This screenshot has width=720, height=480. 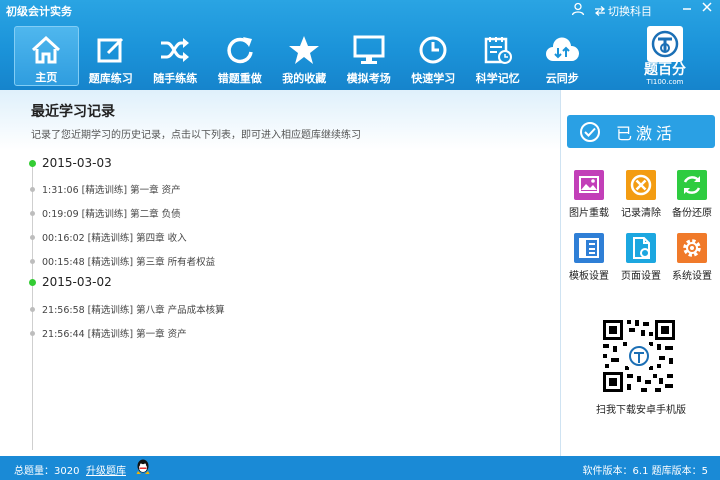 What do you see at coordinates (111, 190) in the screenshot?
I see `record-text: 1:31:06 [精选训练] 第一章 资产` at bounding box center [111, 190].